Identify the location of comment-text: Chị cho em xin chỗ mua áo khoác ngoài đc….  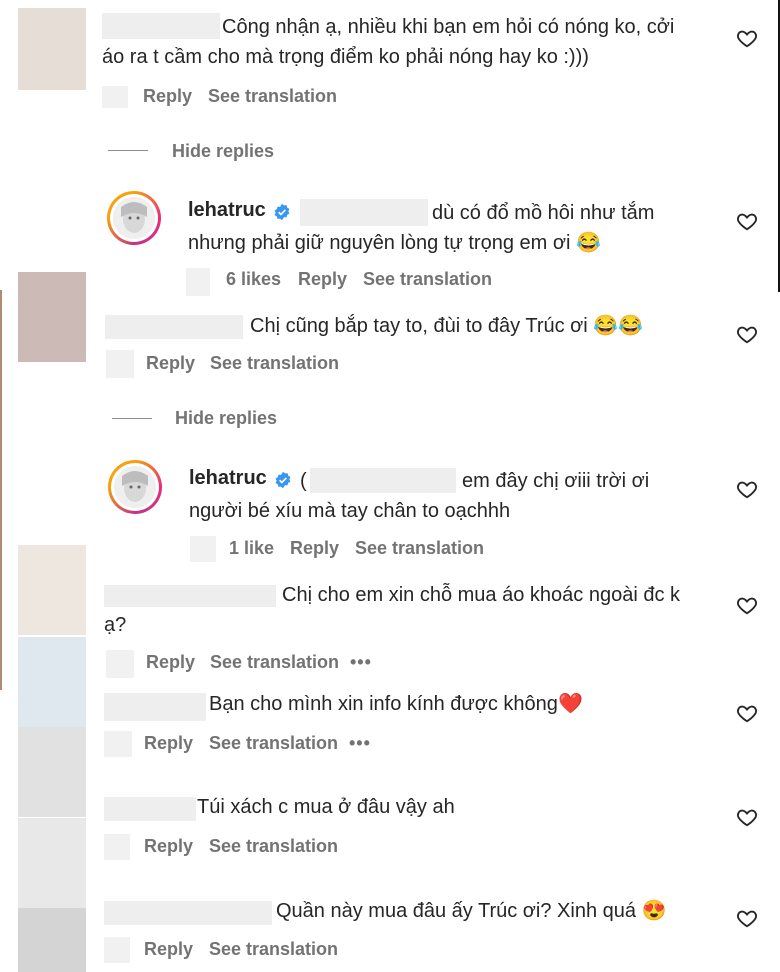
(481, 595).